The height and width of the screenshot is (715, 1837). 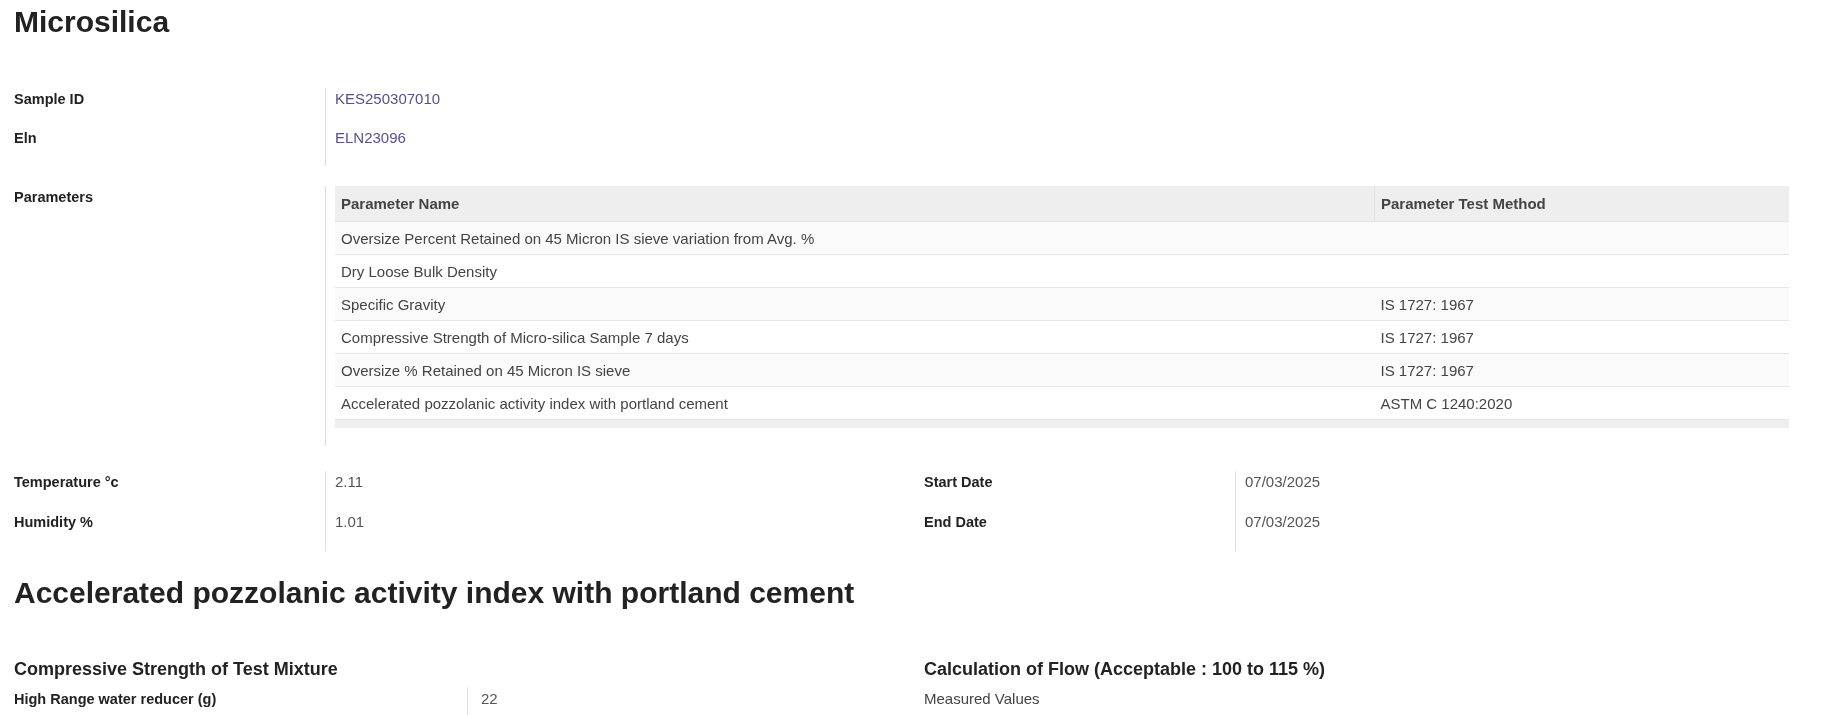 What do you see at coordinates (350, 522) in the screenshot?
I see `field-value: 1.01` at bounding box center [350, 522].